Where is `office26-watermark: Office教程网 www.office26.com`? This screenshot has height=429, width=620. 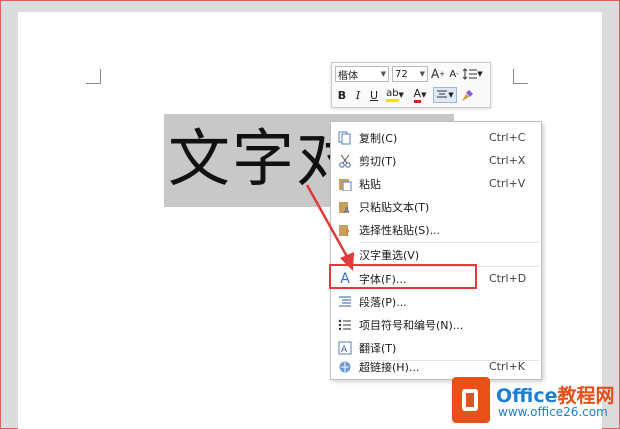 office26-watermark: Office教程网 www.office26.com is located at coordinates (536, 402).